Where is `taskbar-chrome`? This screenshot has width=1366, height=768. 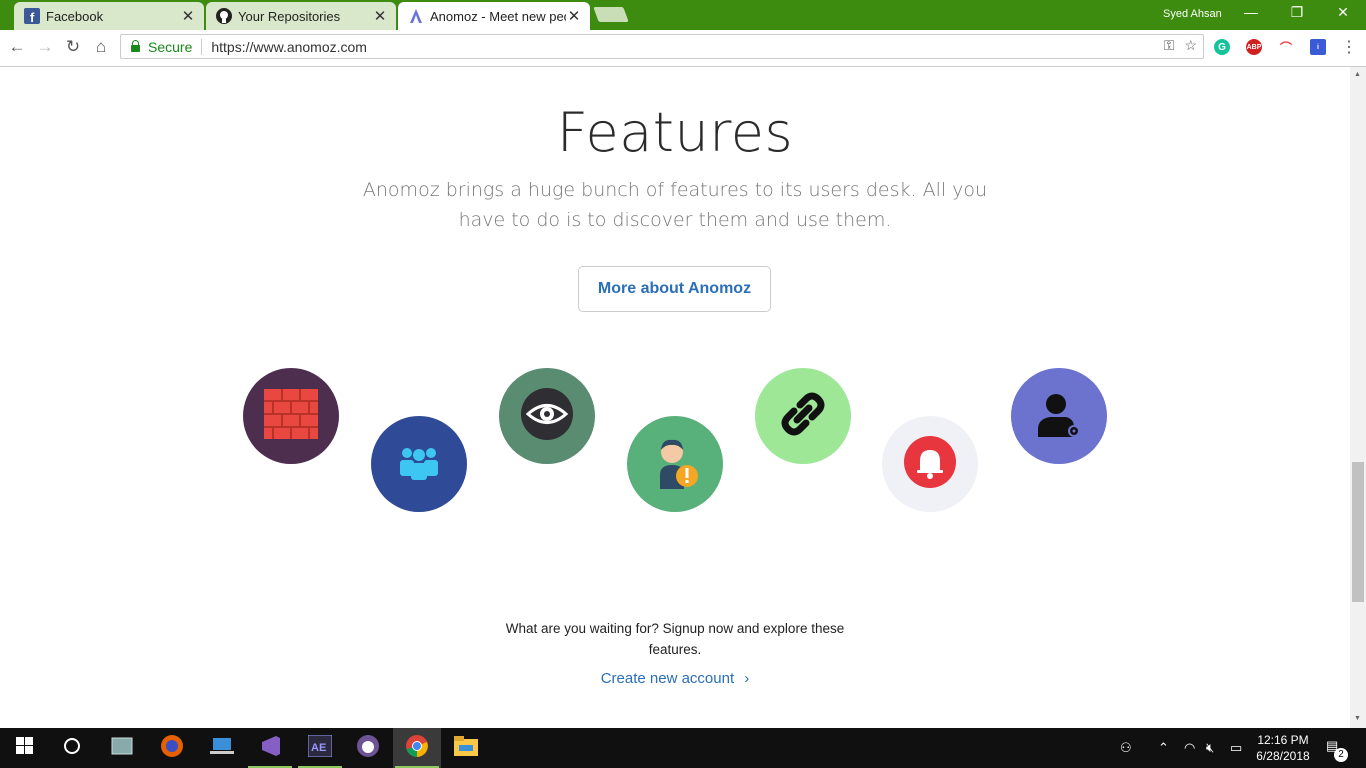
taskbar-chrome is located at coordinates (417, 748).